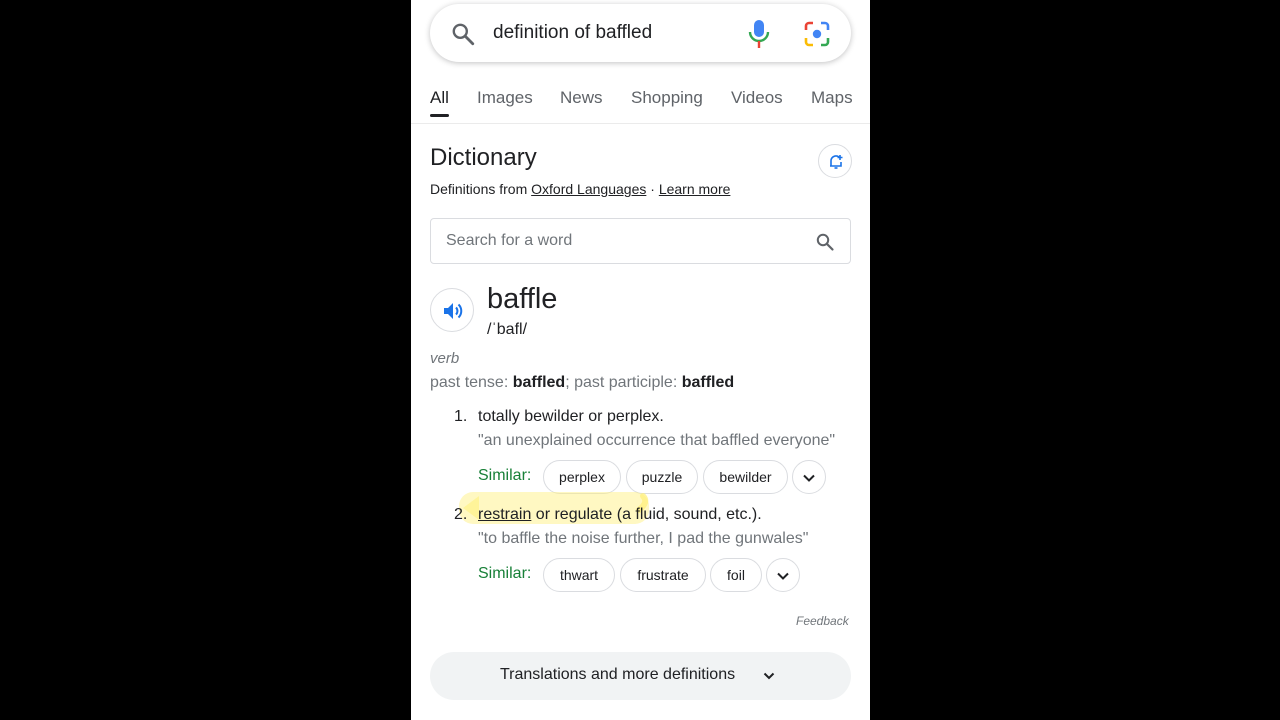  What do you see at coordinates (646, 514) in the screenshot?
I see `sense-definition-rest: or regulate (a fluid, sound, etc.).` at bounding box center [646, 514].